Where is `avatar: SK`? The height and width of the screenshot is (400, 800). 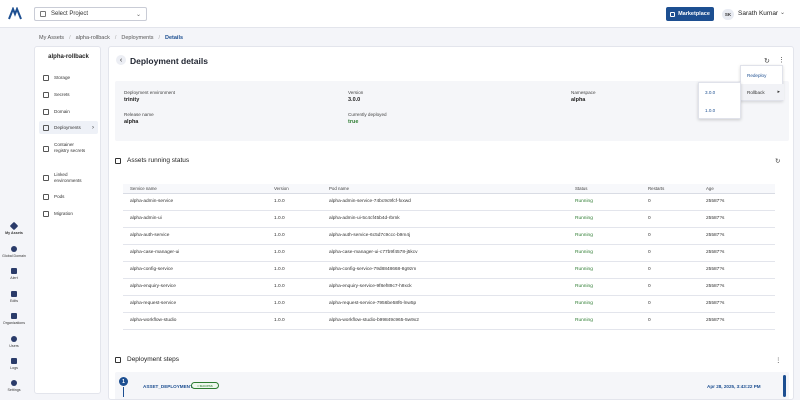
avatar: SK is located at coordinates (728, 14).